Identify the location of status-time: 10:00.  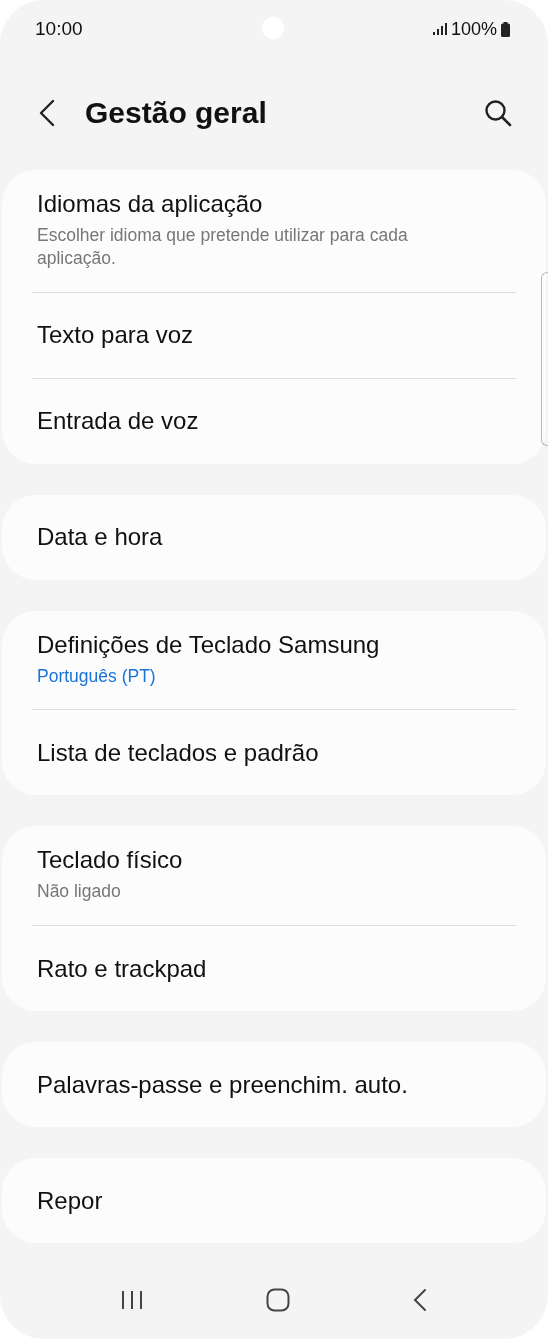
(59, 29).